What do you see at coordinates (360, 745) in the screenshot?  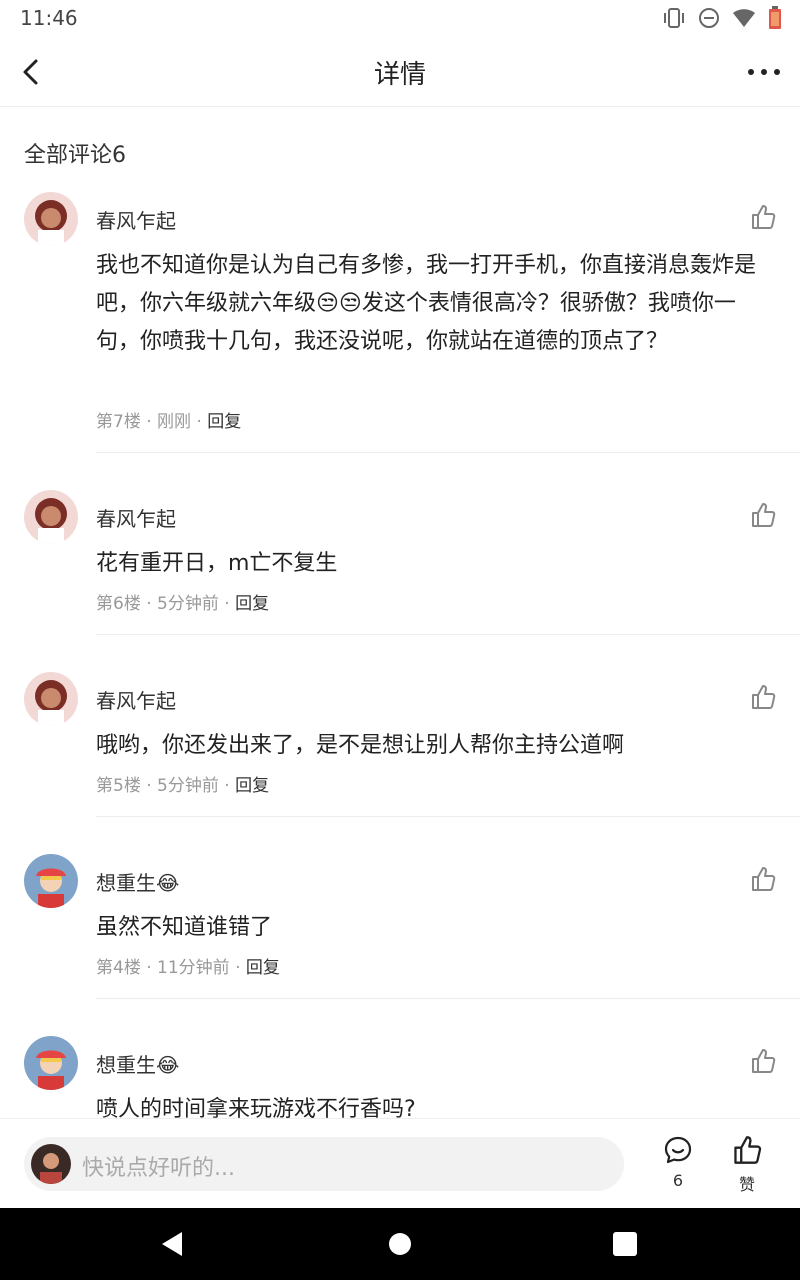 I see `comment-text: 哦哟，你还发出来了，是不是想让别人帮你主持公道啊` at bounding box center [360, 745].